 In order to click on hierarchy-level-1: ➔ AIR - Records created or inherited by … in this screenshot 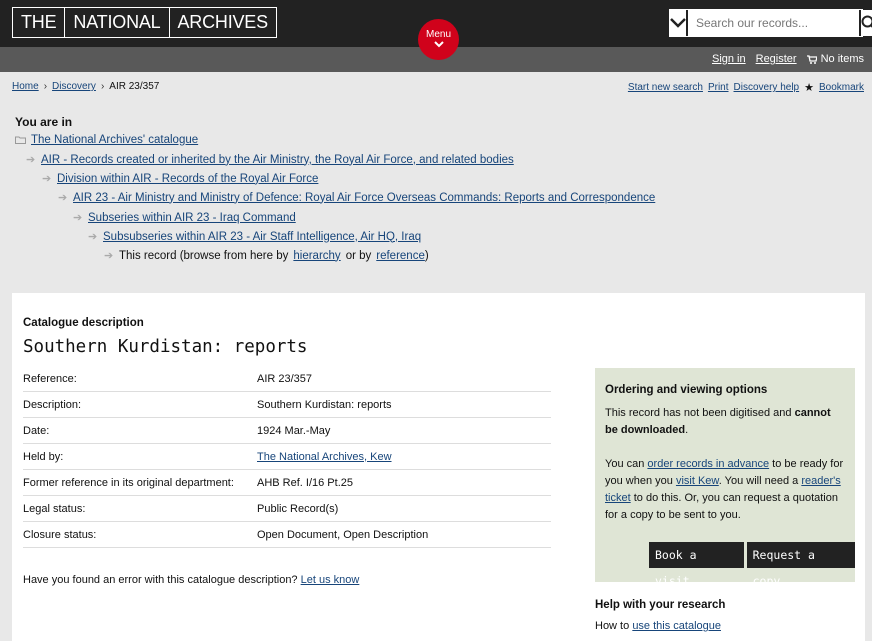, I will do `click(270, 160)`.